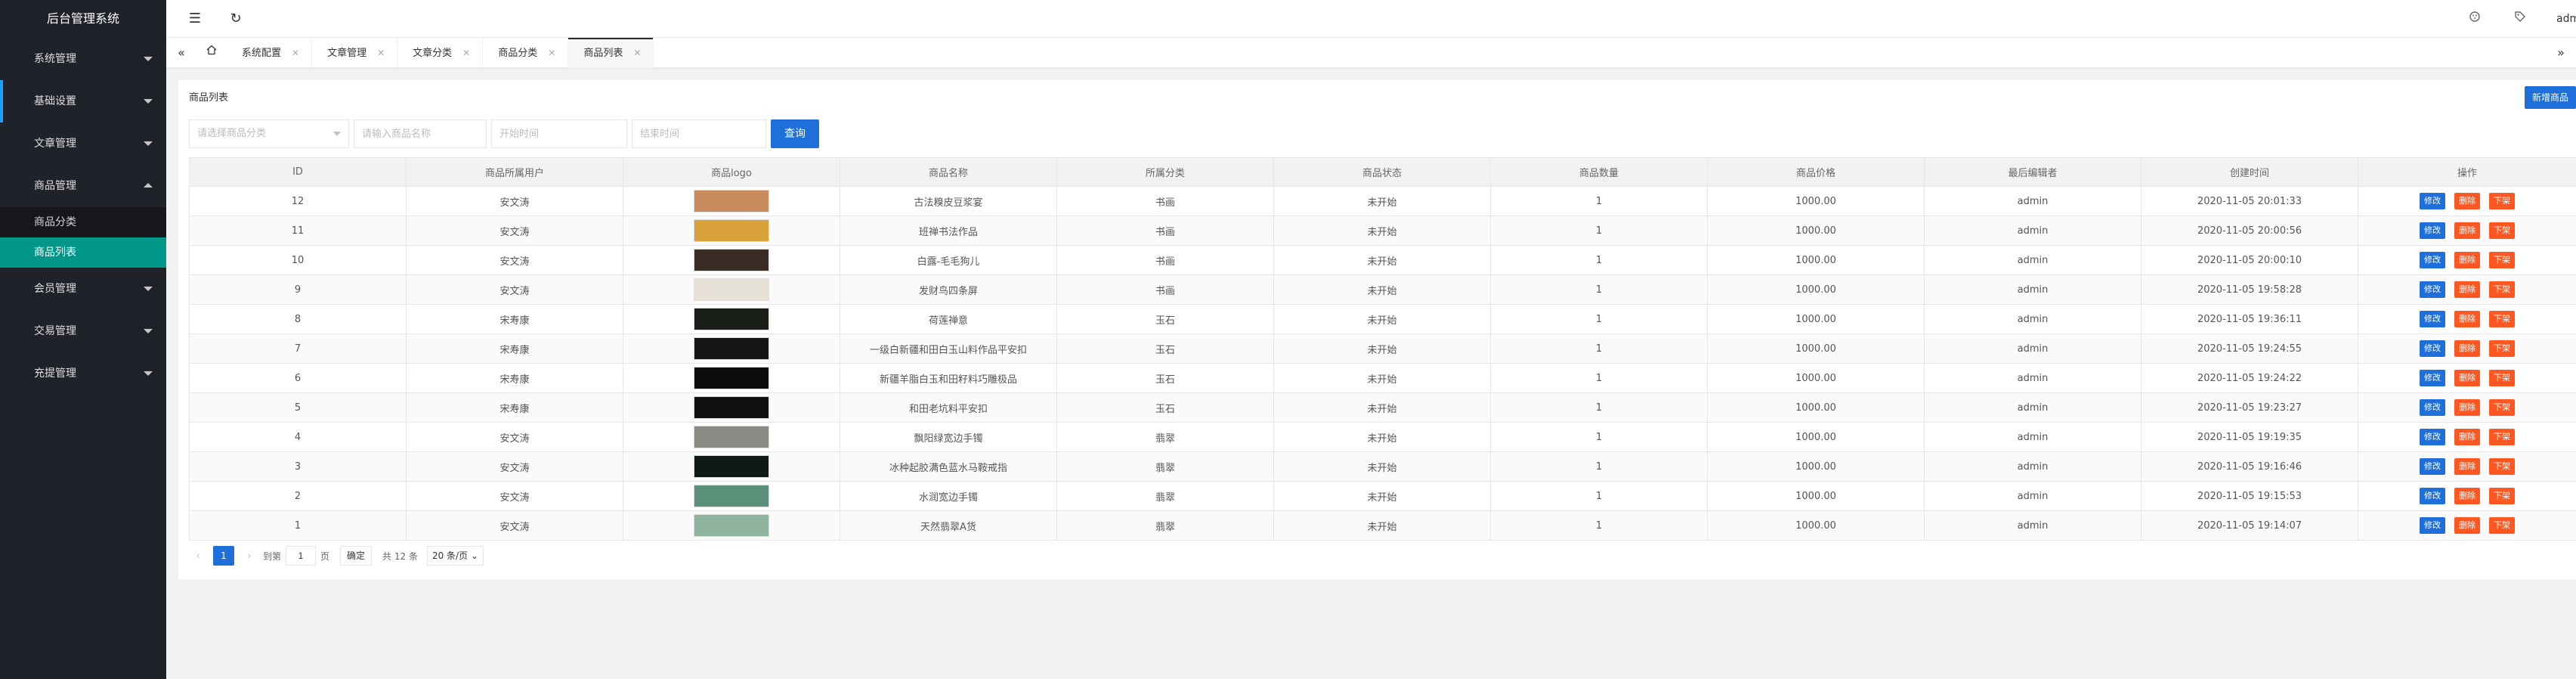 Image resolution: width=2576 pixels, height=679 pixels. I want to click on sidebar-item-system: 系统管理, so click(83, 59).